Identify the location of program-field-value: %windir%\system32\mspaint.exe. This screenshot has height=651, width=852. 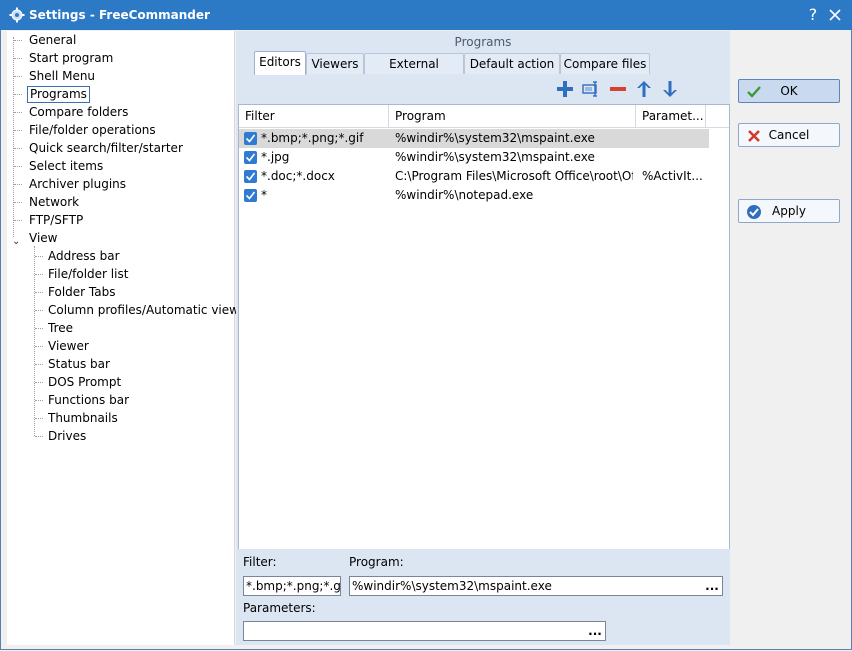
(452, 586).